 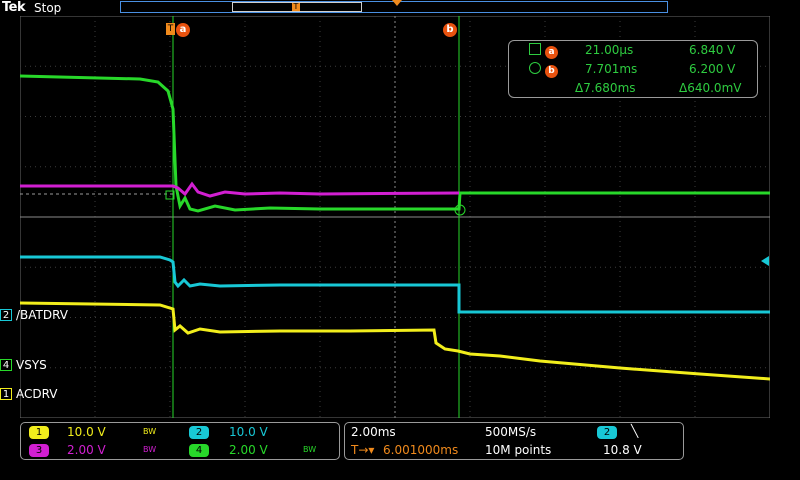 What do you see at coordinates (86, 432) in the screenshot?
I see `ch1-scale: 10.0 V` at bounding box center [86, 432].